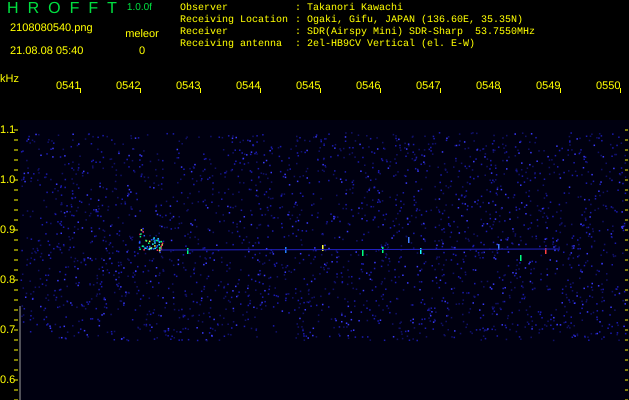  I want to click on station-label: Receiving antenna, so click(232, 45).